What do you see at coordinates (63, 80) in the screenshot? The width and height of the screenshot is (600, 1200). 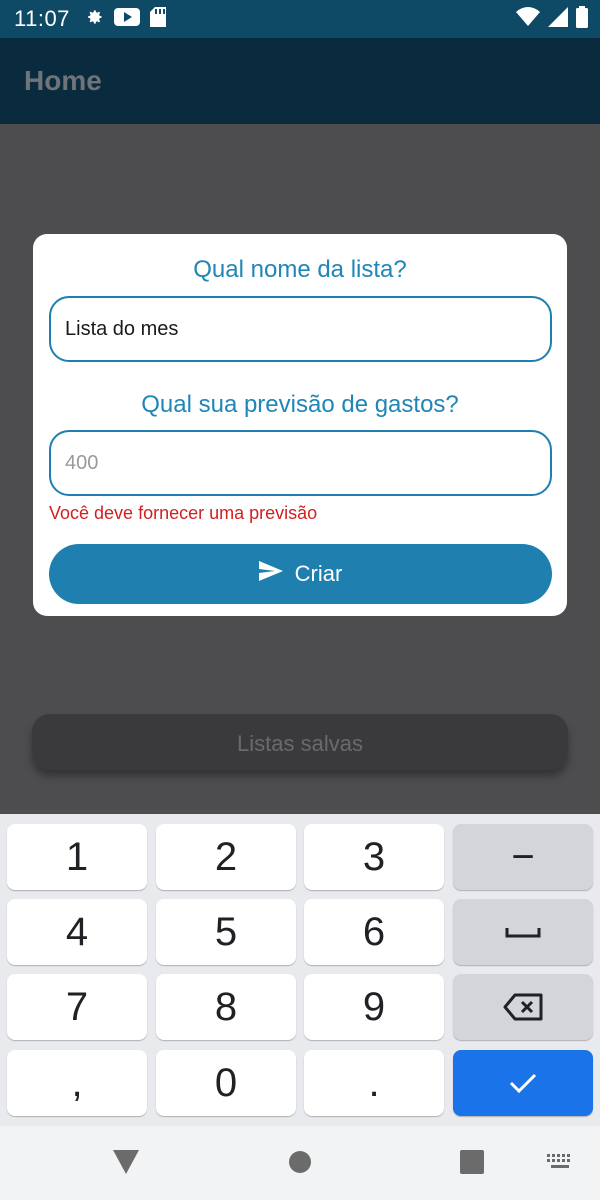 I see `page-title: Home` at bounding box center [63, 80].